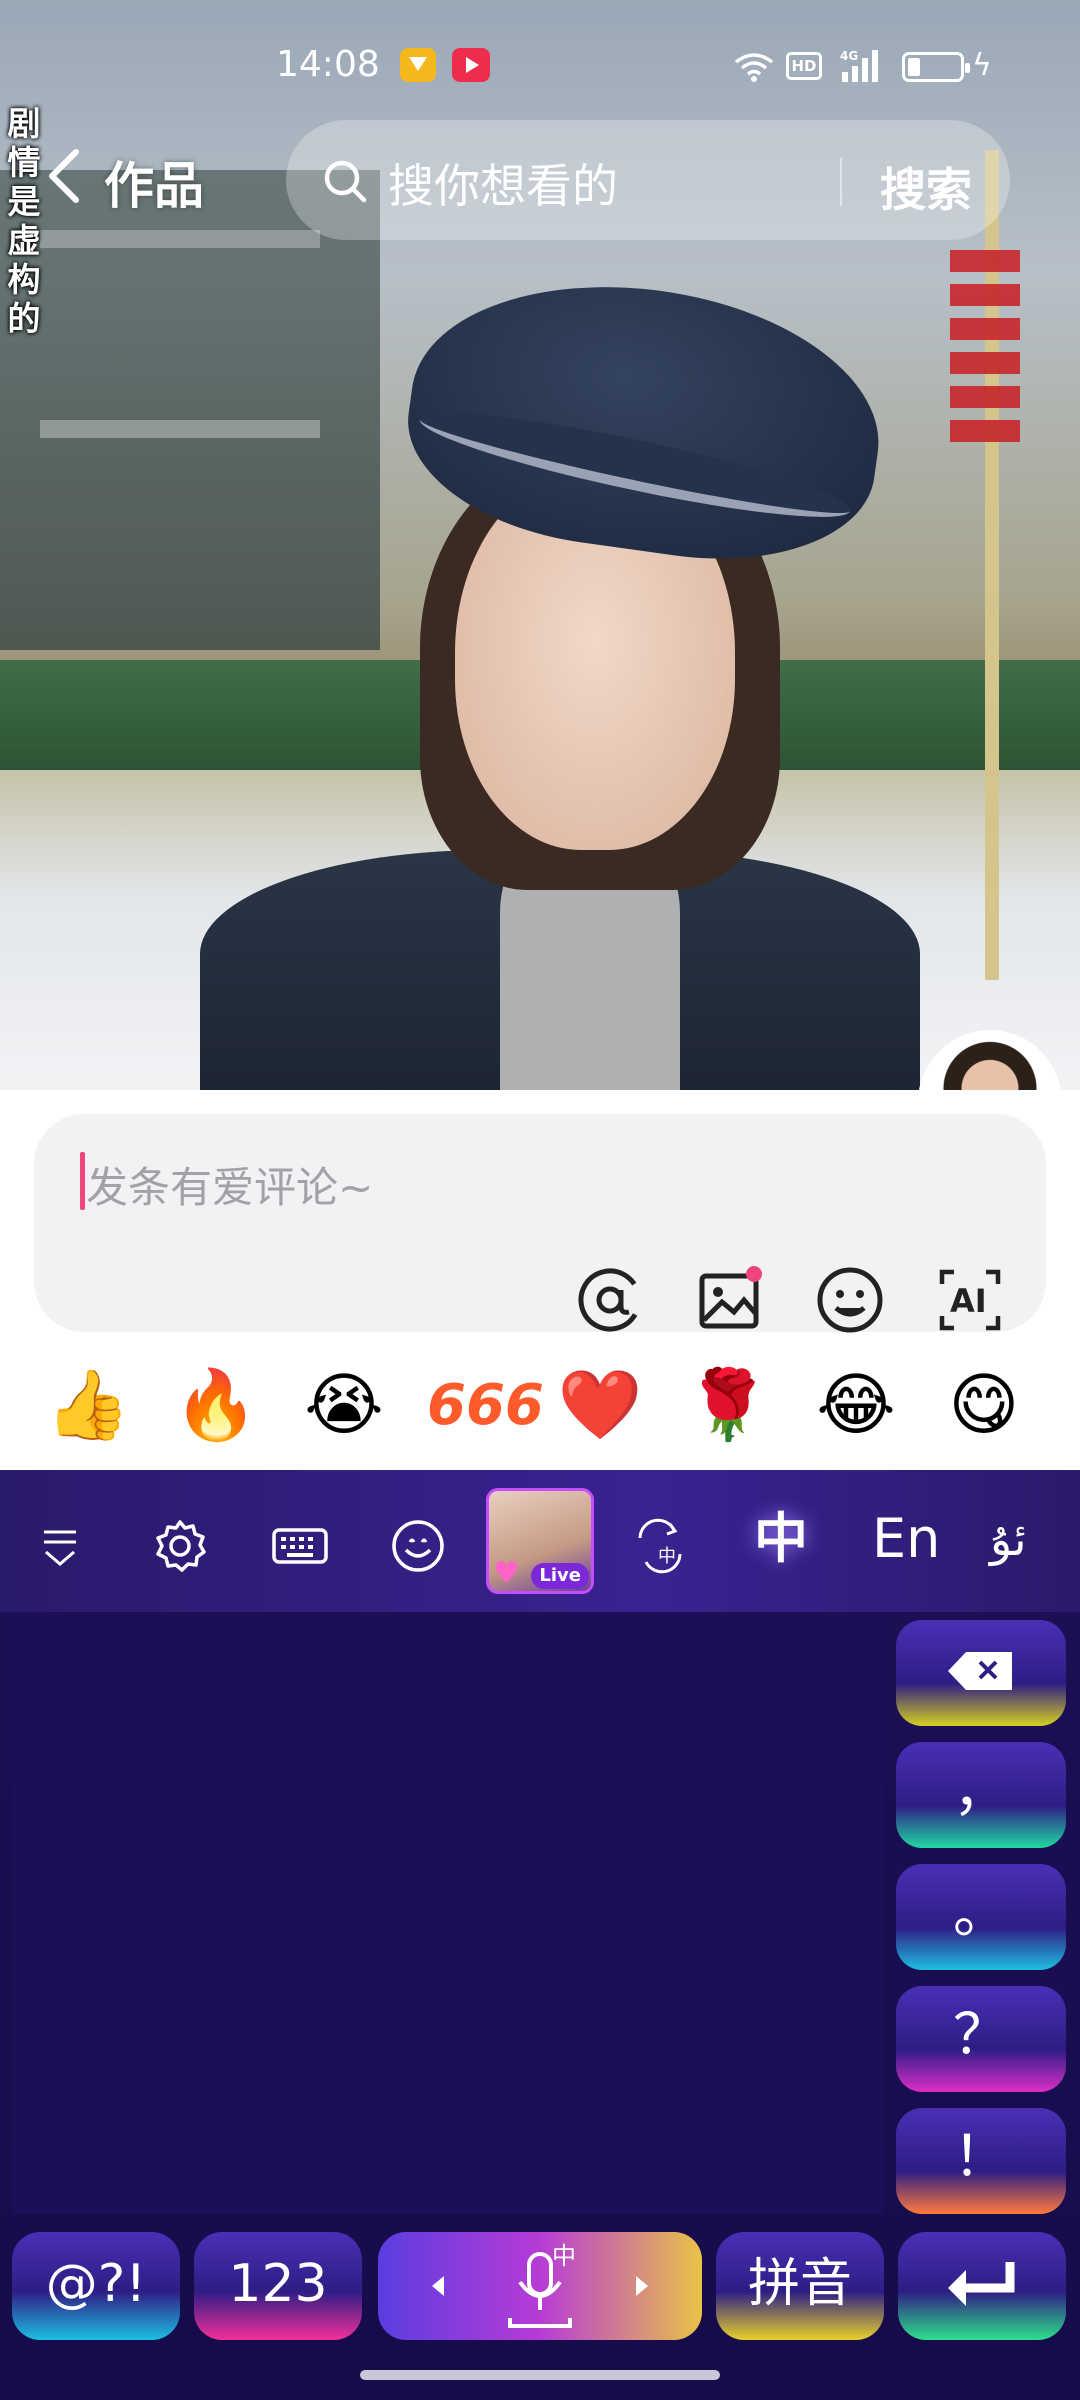  I want to click on question-key: ？, so click(981, 2039).